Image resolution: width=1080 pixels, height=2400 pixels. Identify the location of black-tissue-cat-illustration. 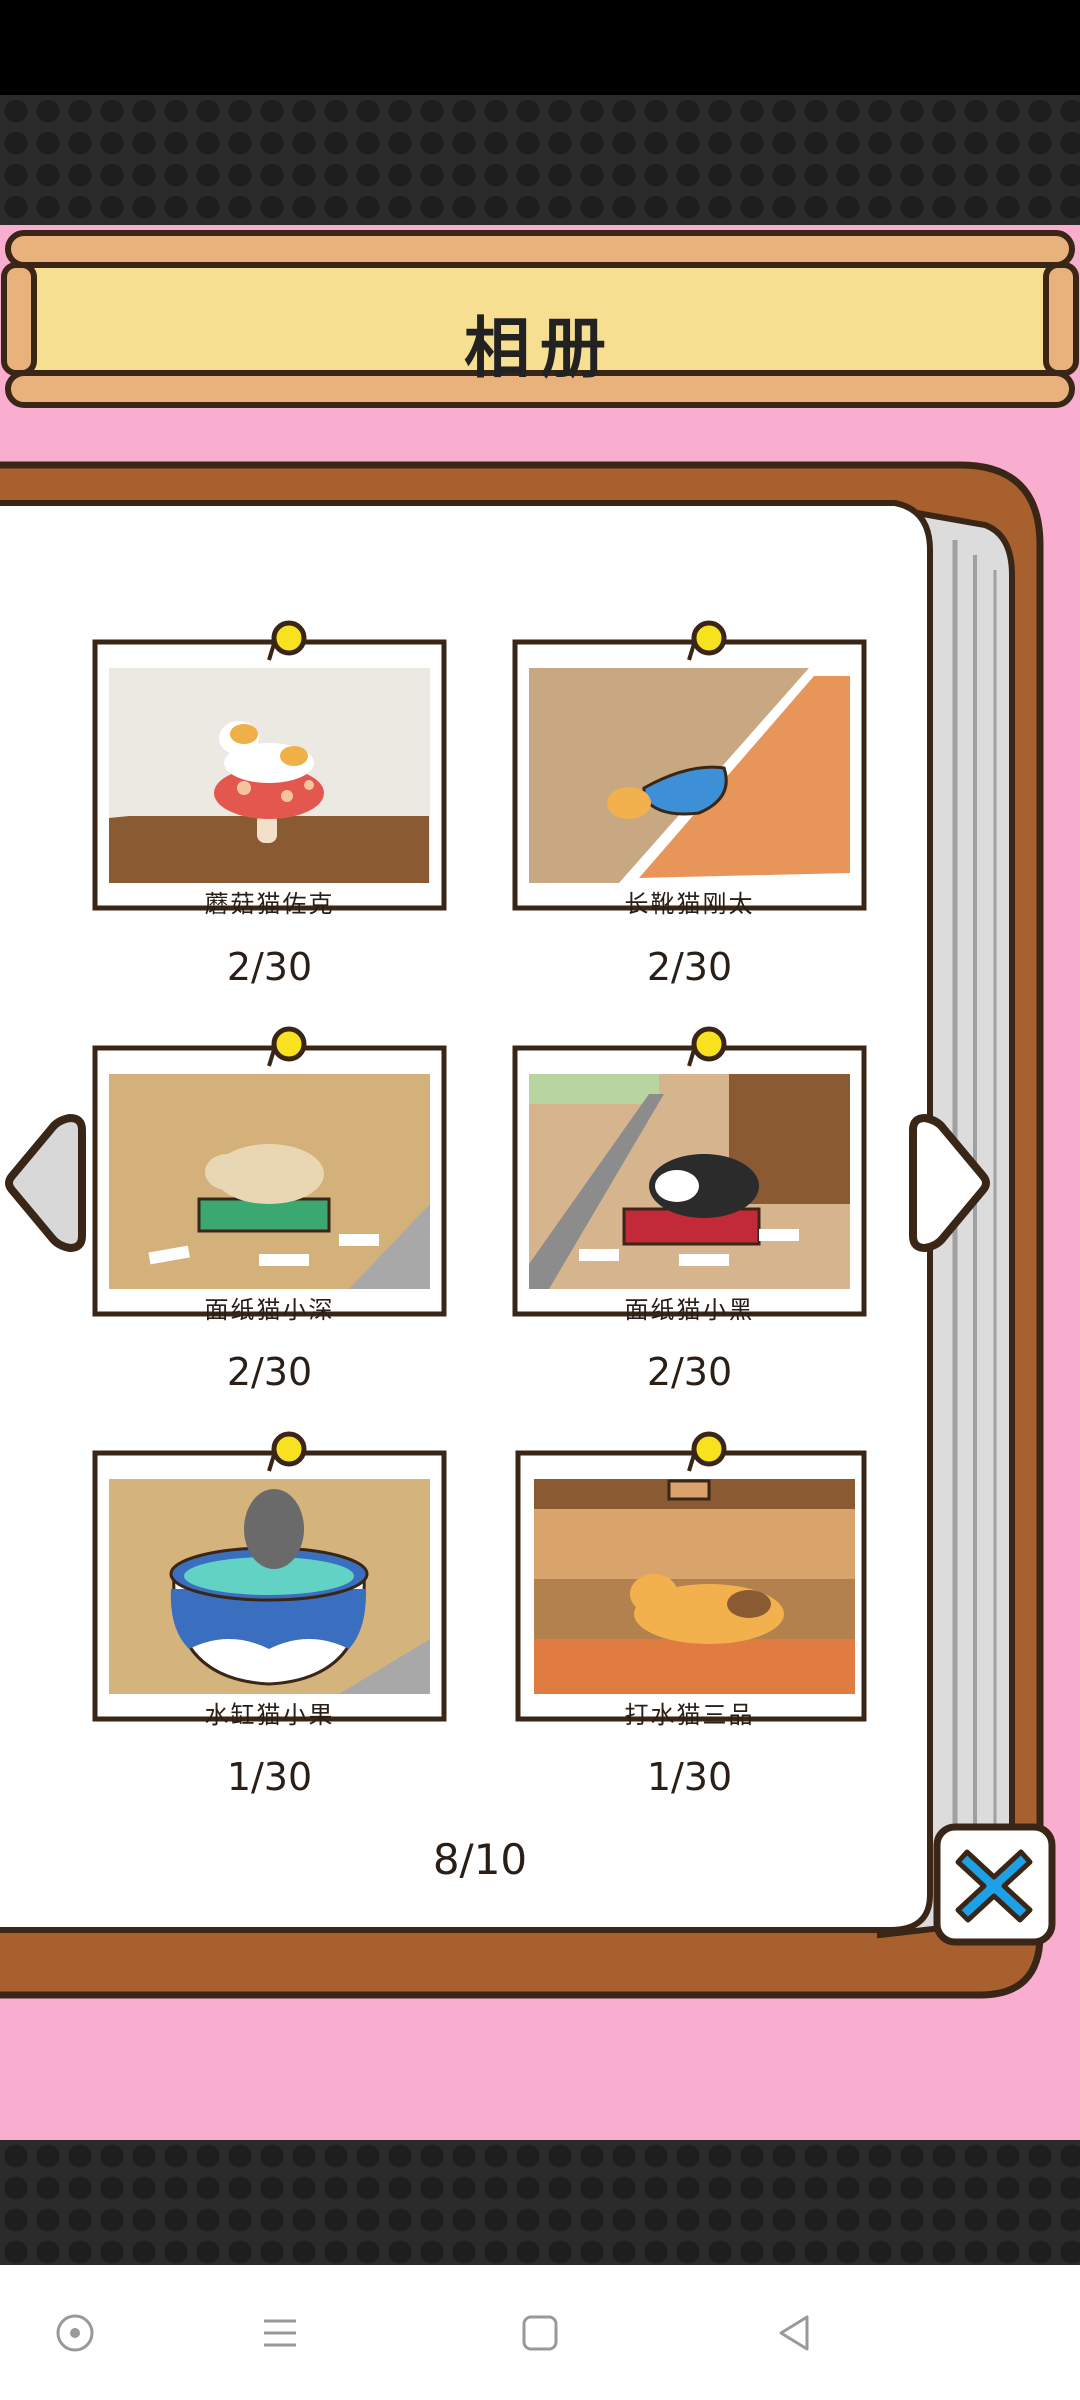
(689, 1181).